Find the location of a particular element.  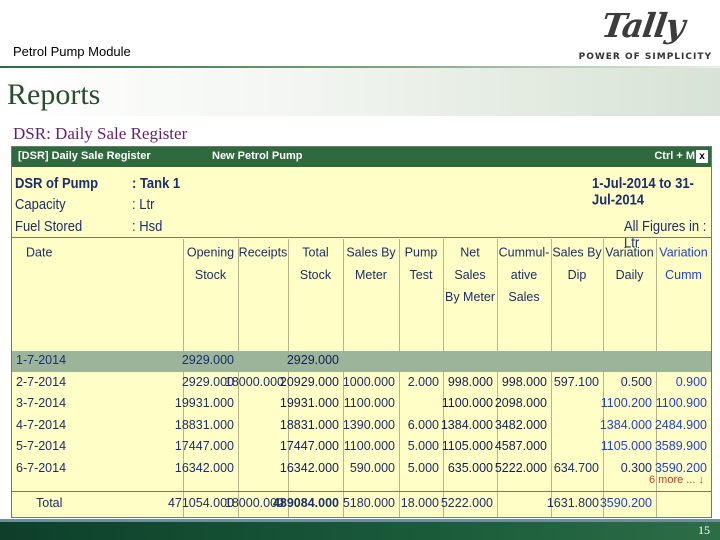

cell-total-stock: 20929.000 is located at coordinates (309, 381).